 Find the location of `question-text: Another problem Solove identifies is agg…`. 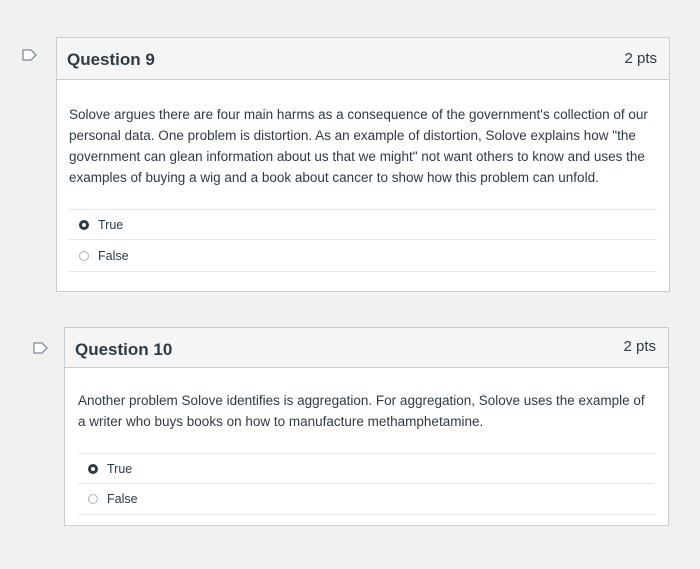

question-text: Another problem Solove identifies is agg… is located at coordinates (361, 411).